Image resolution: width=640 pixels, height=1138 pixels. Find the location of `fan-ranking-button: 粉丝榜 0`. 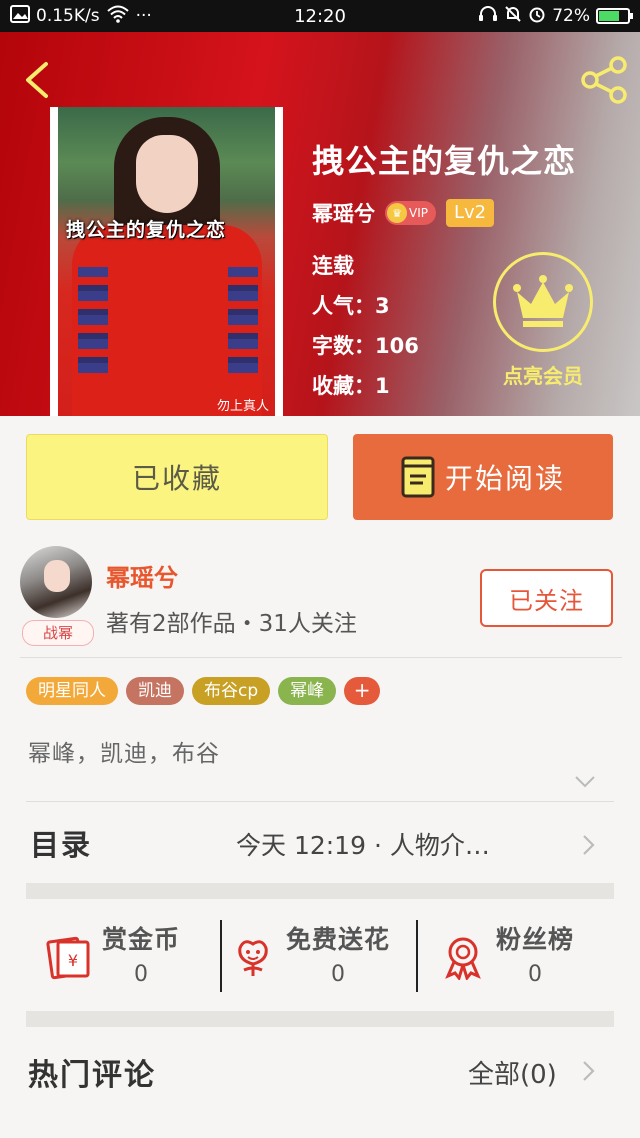

fan-ranking-button: 粉丝榜 0 is located at coordinates (507, 957).